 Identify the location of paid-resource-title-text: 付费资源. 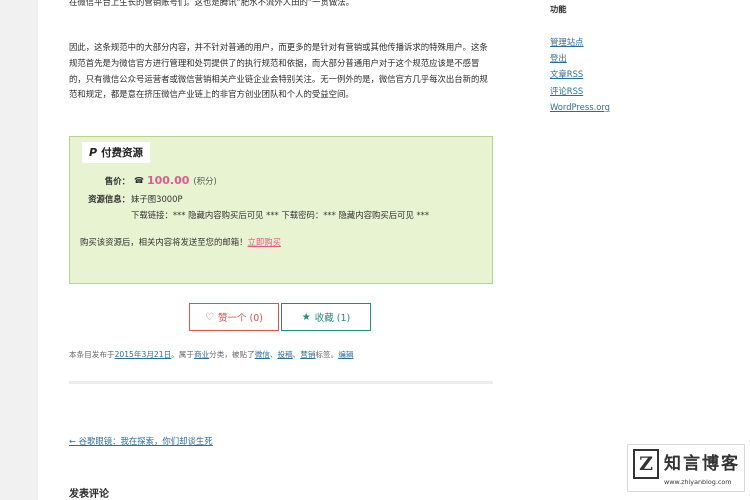
(122, 153).